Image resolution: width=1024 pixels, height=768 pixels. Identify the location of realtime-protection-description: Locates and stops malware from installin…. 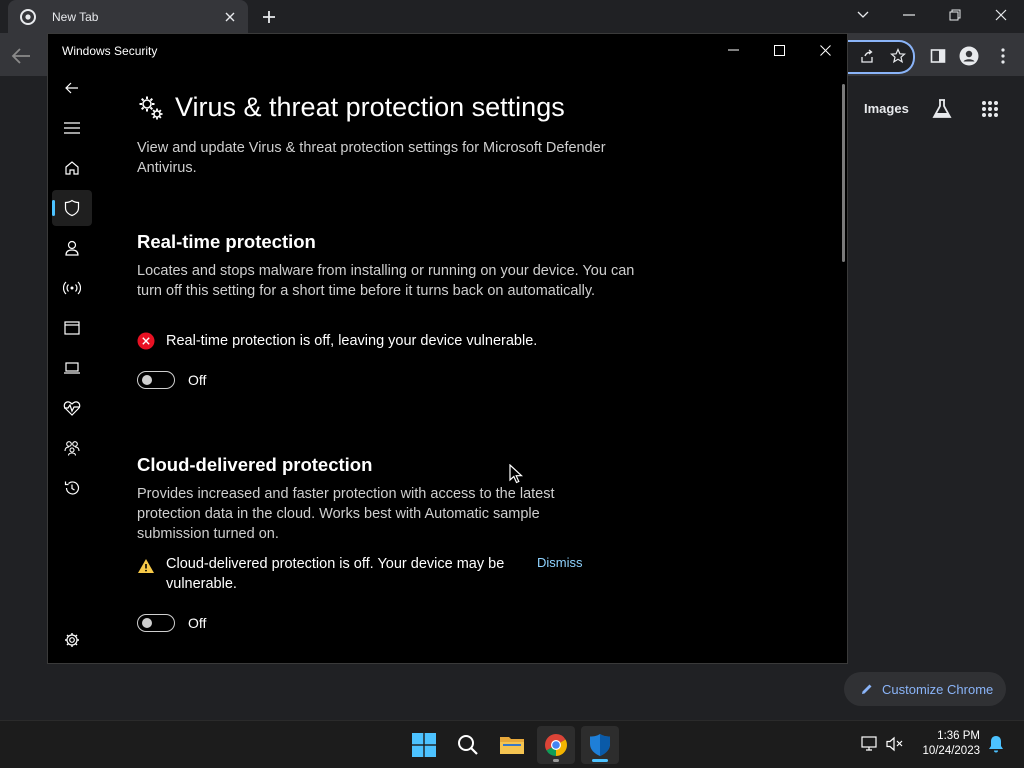
(386, 281).